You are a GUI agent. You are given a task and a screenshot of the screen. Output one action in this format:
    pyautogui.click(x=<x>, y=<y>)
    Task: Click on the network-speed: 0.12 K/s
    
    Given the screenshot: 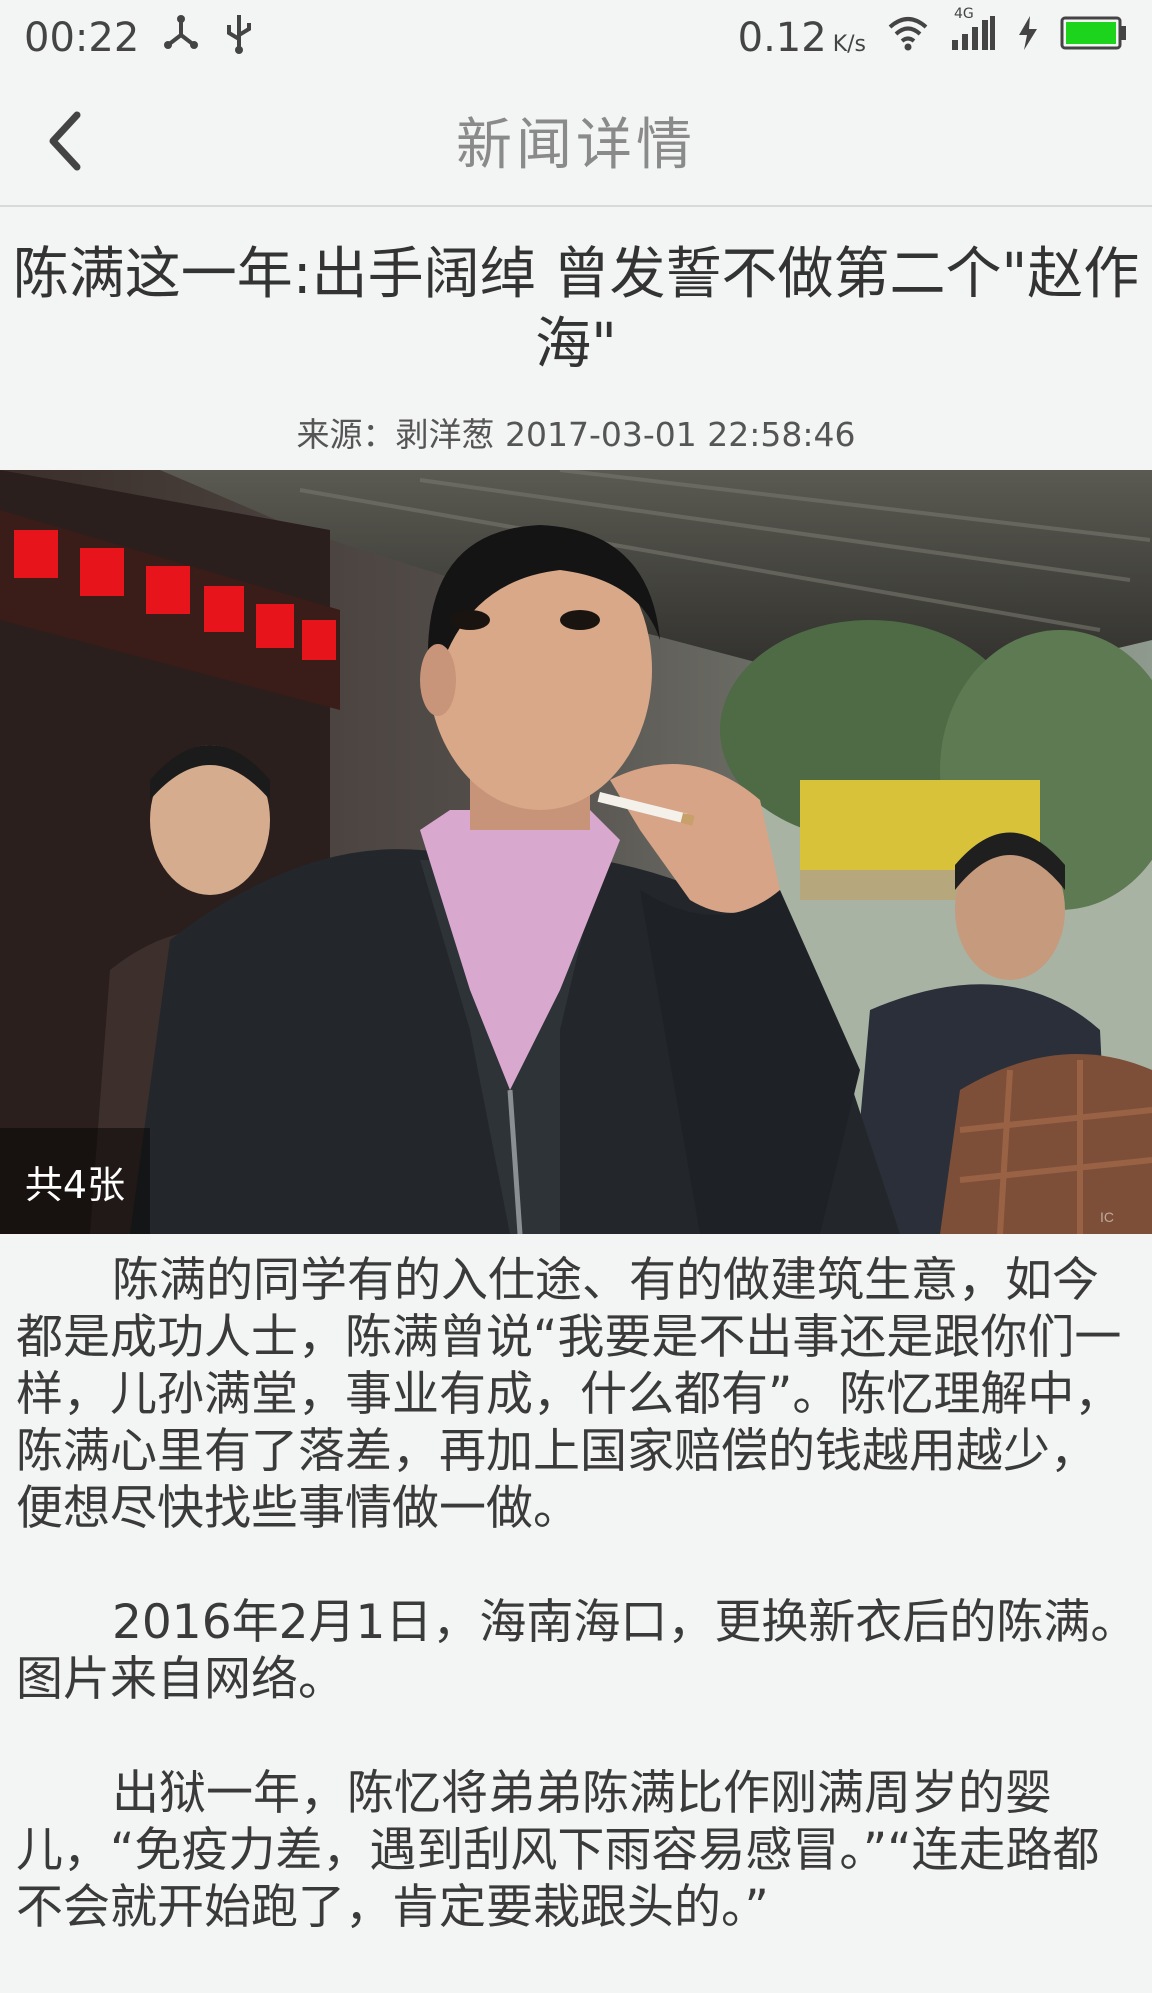 What is the action you would take?
    pyautogui.click(x=802, y=38)
    